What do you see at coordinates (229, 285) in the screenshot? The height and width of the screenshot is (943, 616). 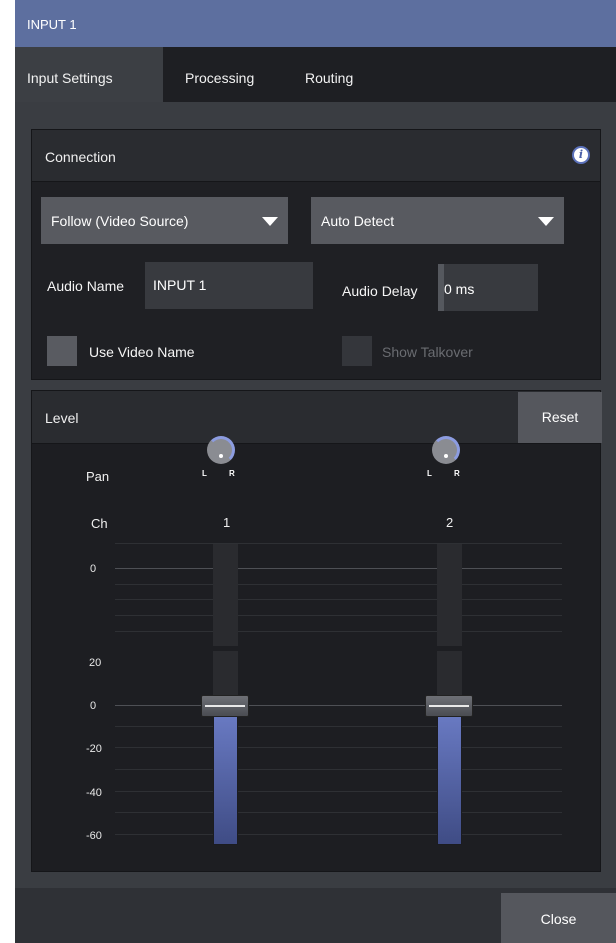 I see `audio-name-input: INPUT 1` at bounding box center [229, 285].